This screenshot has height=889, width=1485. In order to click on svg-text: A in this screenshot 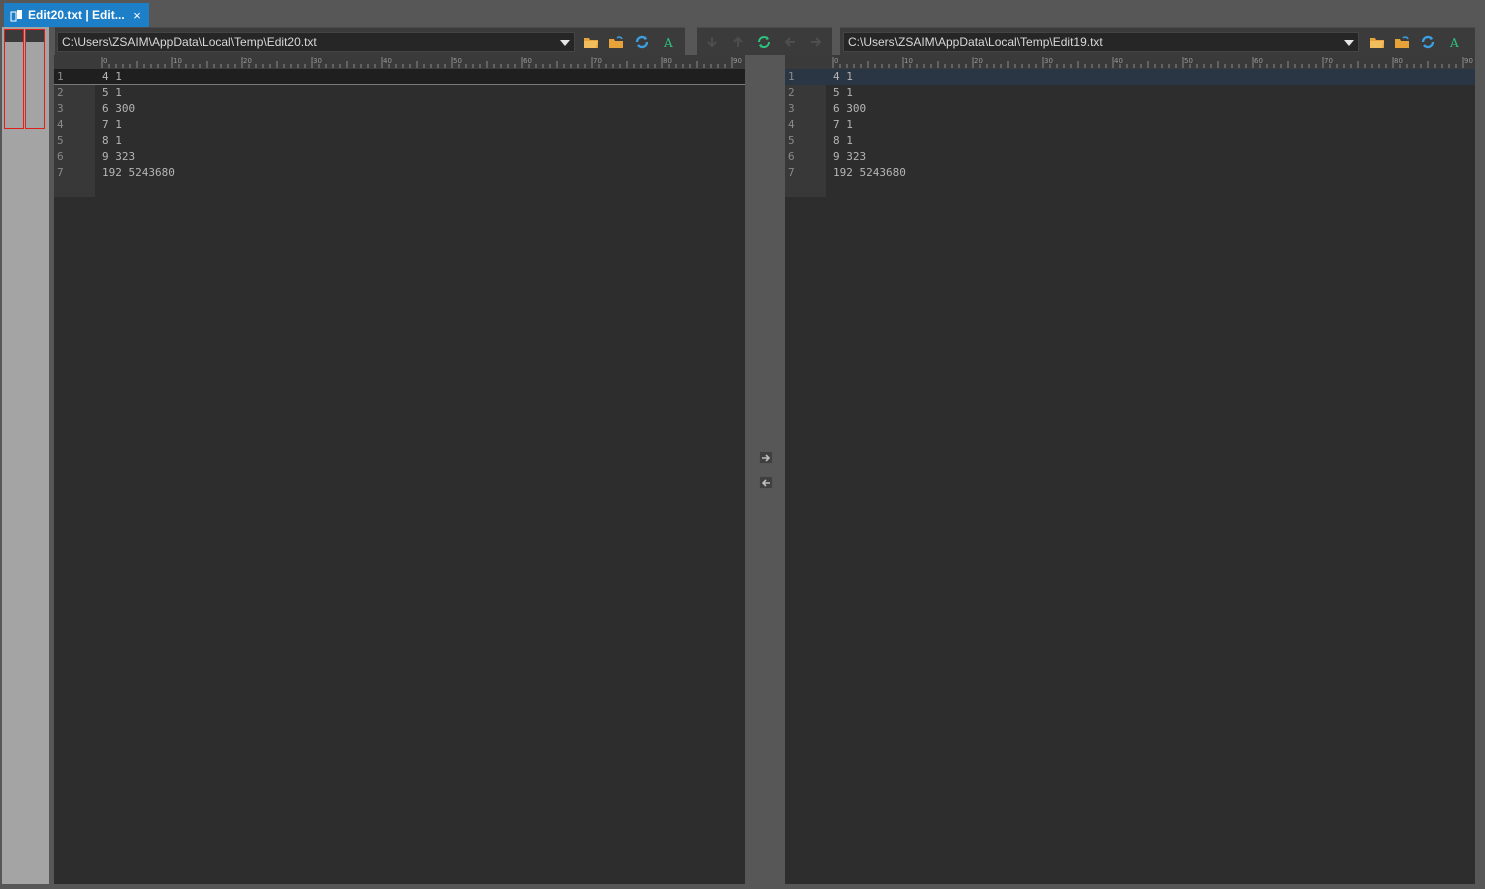, I will do `click(1454, 42)`.